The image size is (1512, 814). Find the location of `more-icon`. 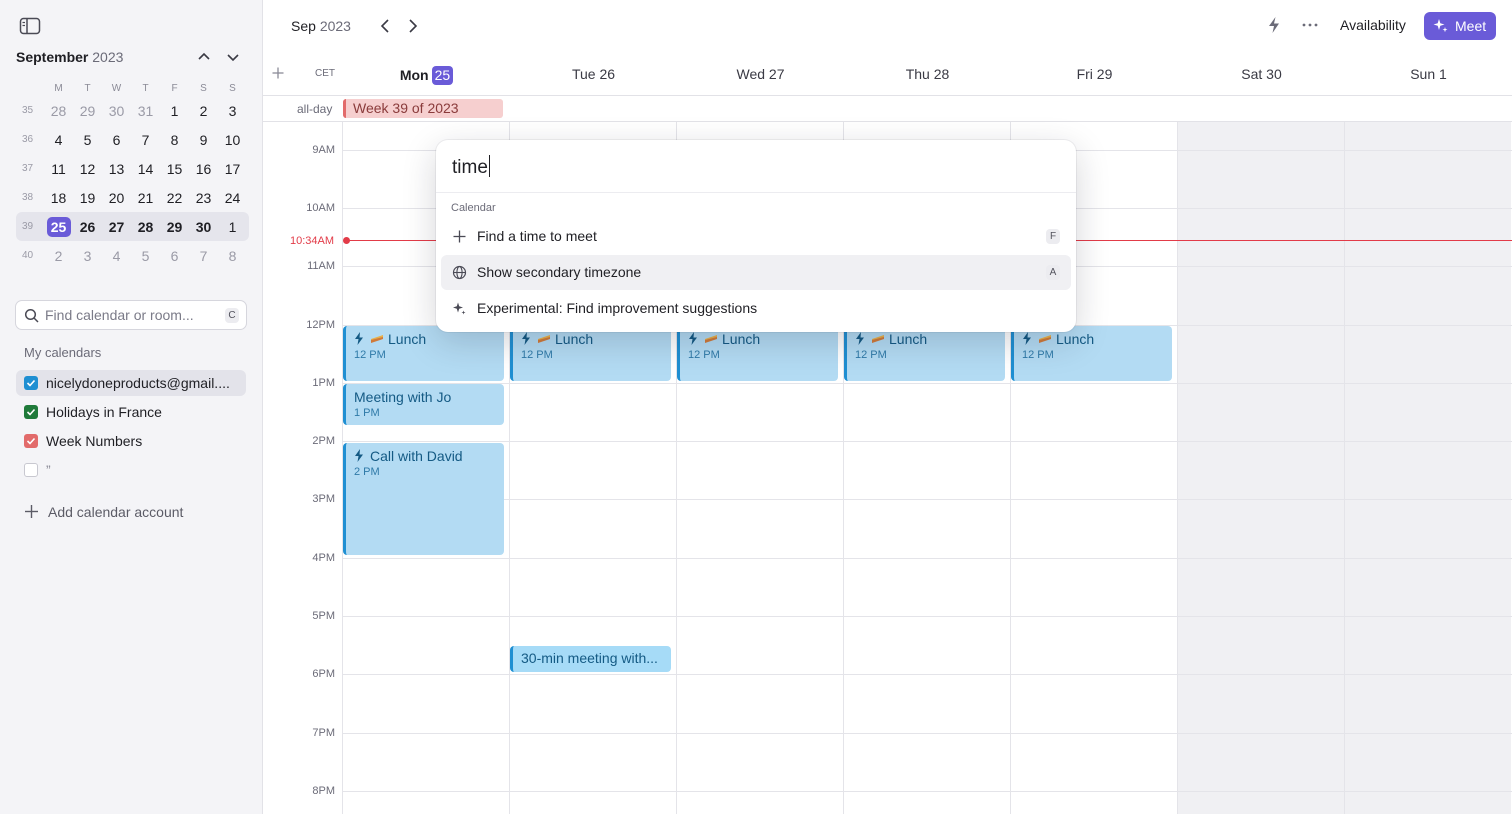

more-icon is located at coordinates (1310, 25).